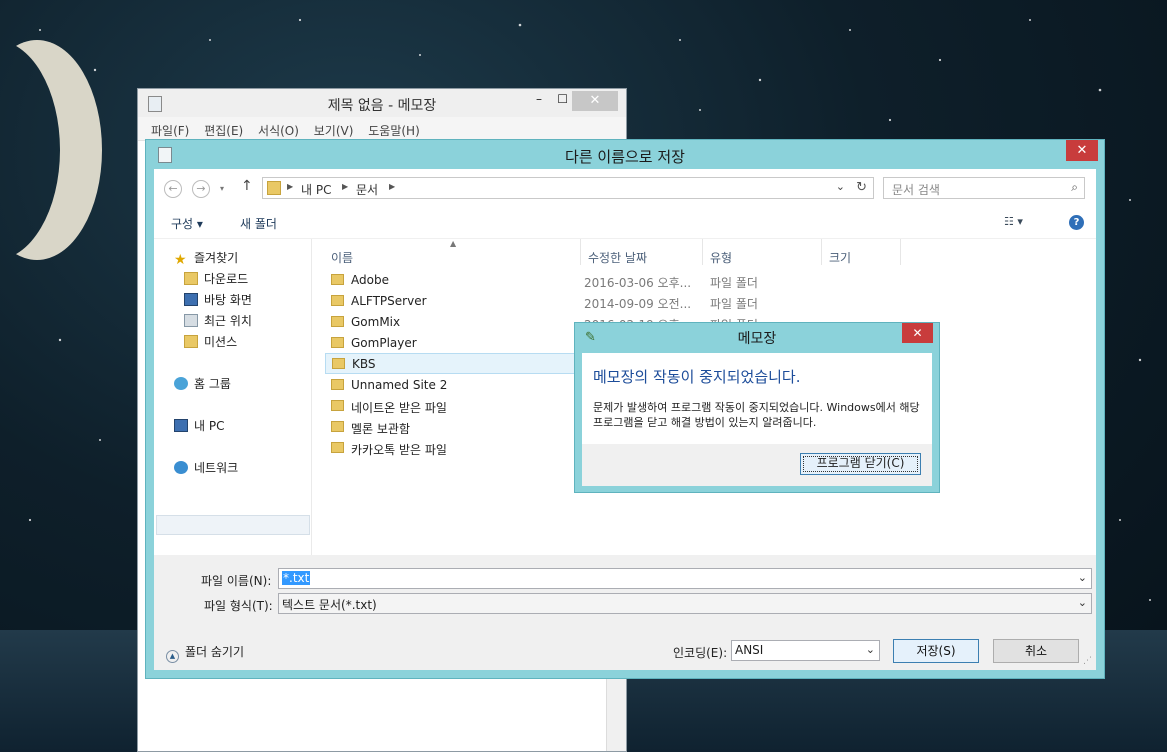 The image size is (1167, 752). Describe the element at coordinates (453, 243) in the screenshot. I see `sort-ascending-icon: ▲` at that location.